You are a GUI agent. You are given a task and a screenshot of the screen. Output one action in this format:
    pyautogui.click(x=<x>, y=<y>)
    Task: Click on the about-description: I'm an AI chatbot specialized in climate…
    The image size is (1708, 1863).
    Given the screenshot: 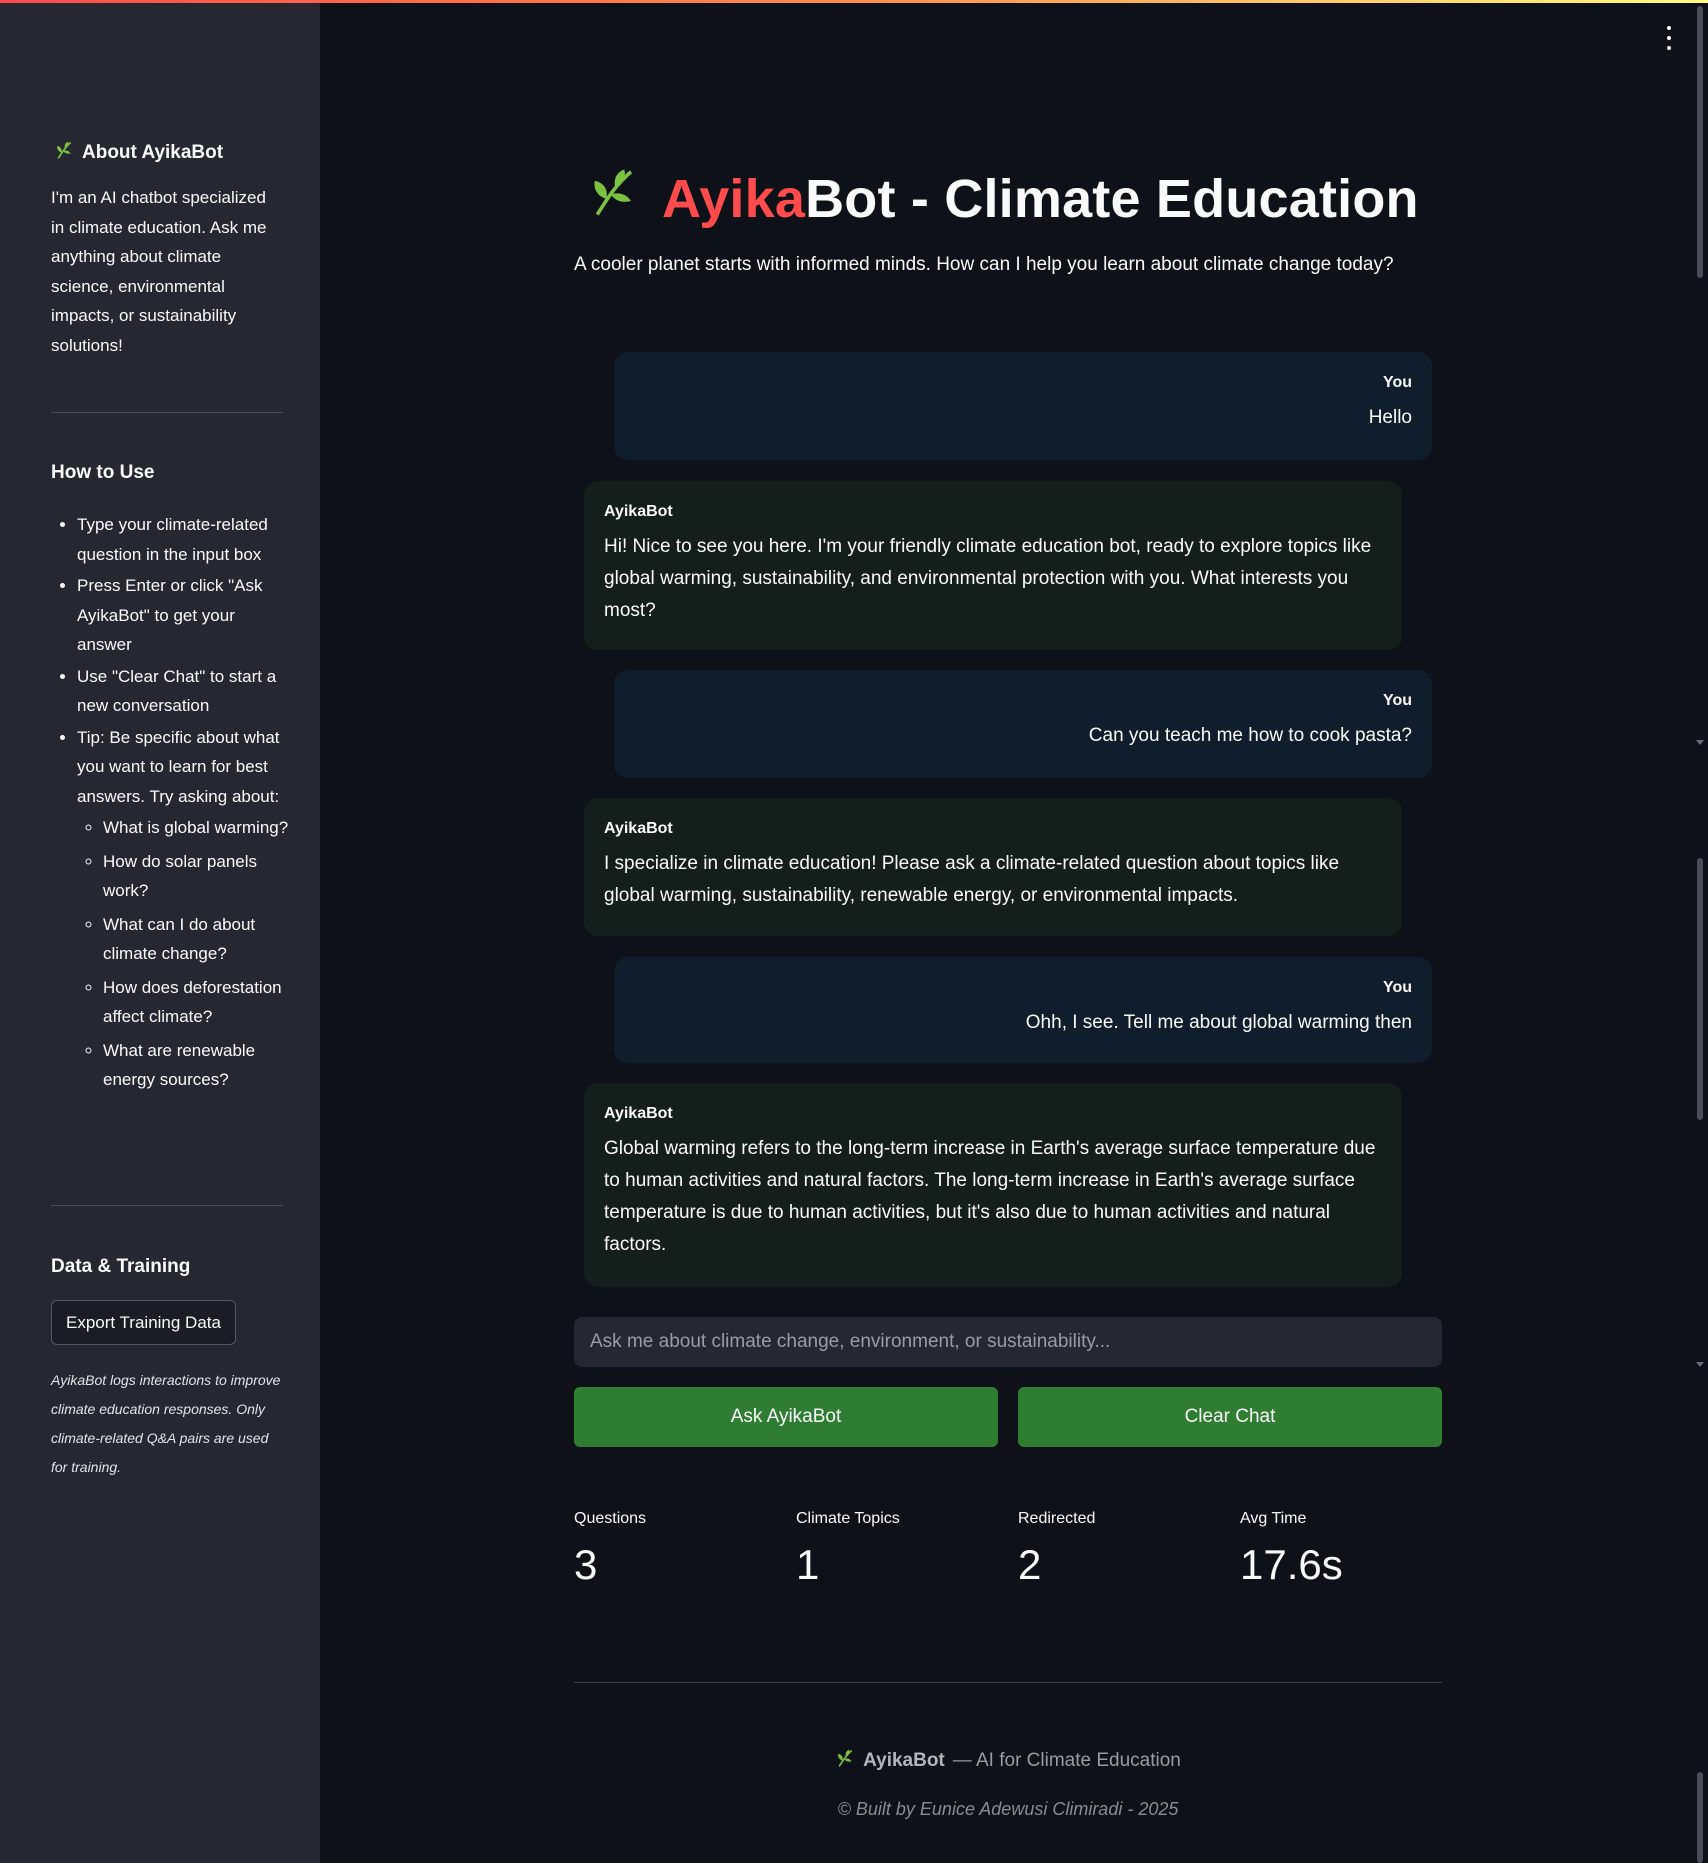 What is the action you would take?
    pyautogui.click(x=159, y=271)
    